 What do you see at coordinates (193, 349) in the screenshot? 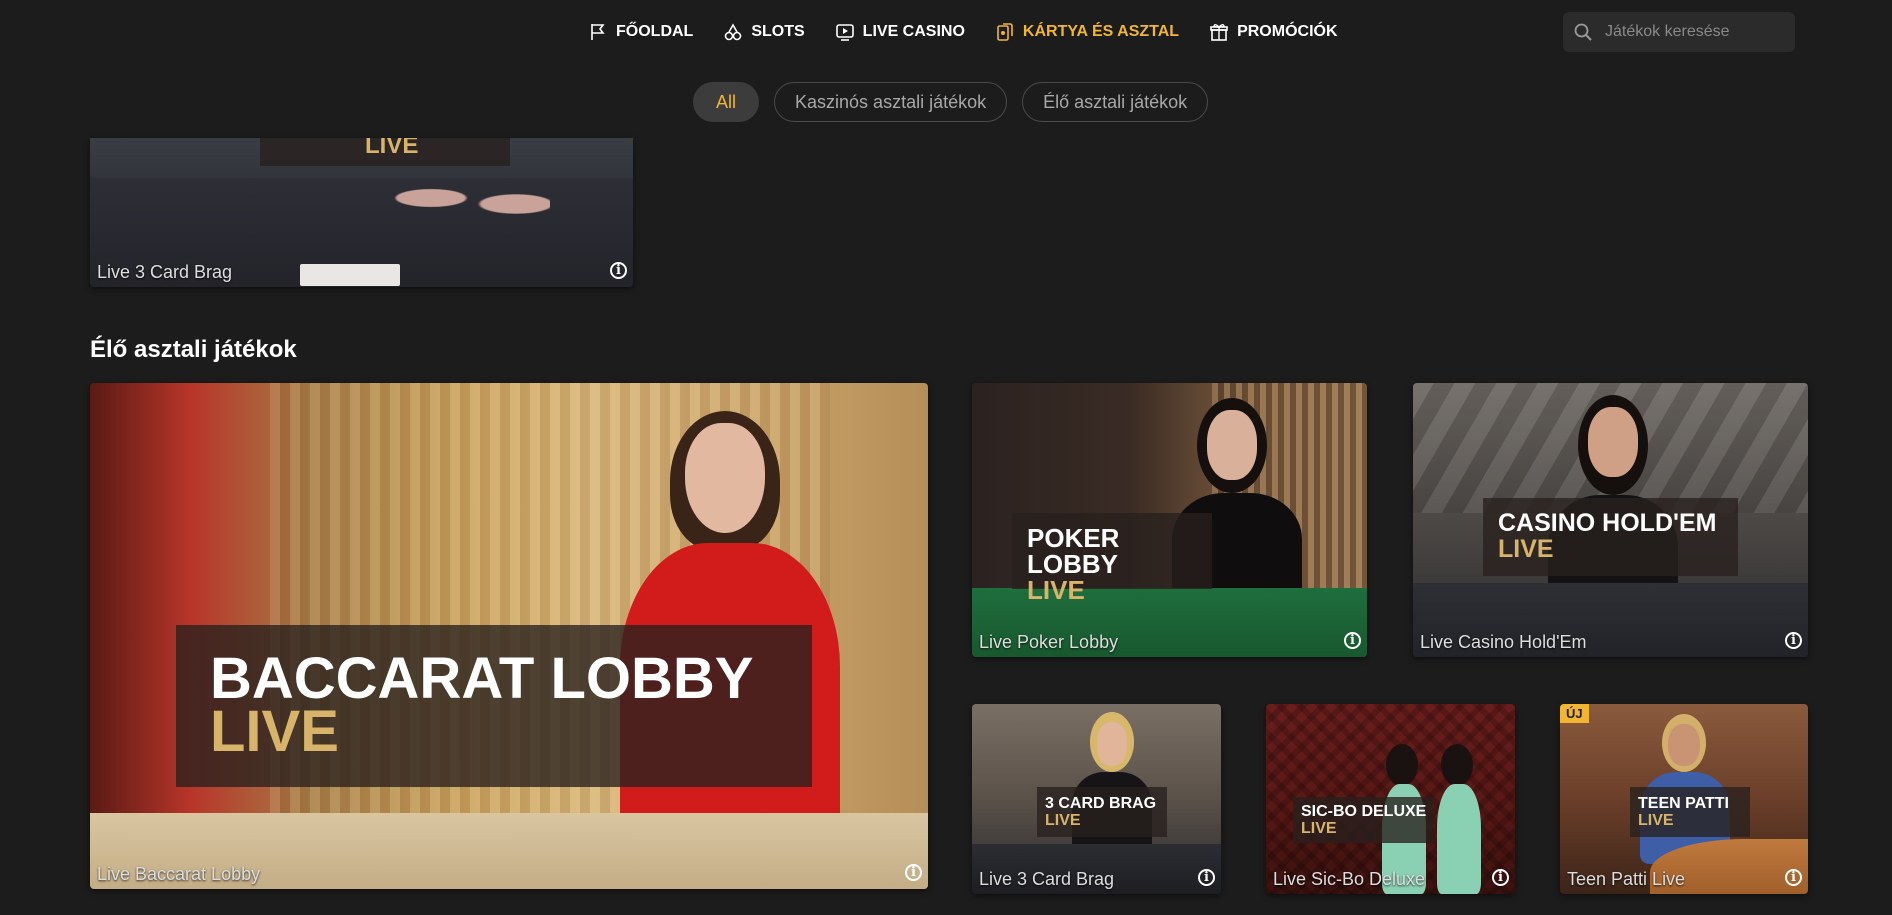
I see `section-title: Élő asztali játékok` at bounding box center [193, 349].